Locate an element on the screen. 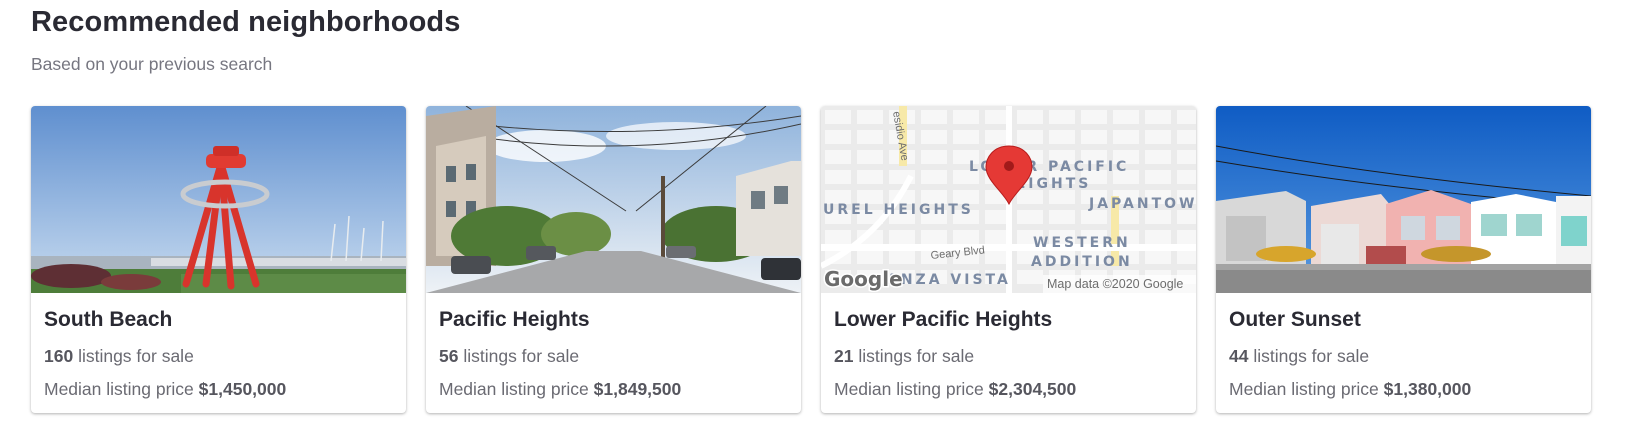 This screenshot has width=1646, height=435. median-price-line: Median listing price $1,380,000 is located at coordinates (1403, 389).